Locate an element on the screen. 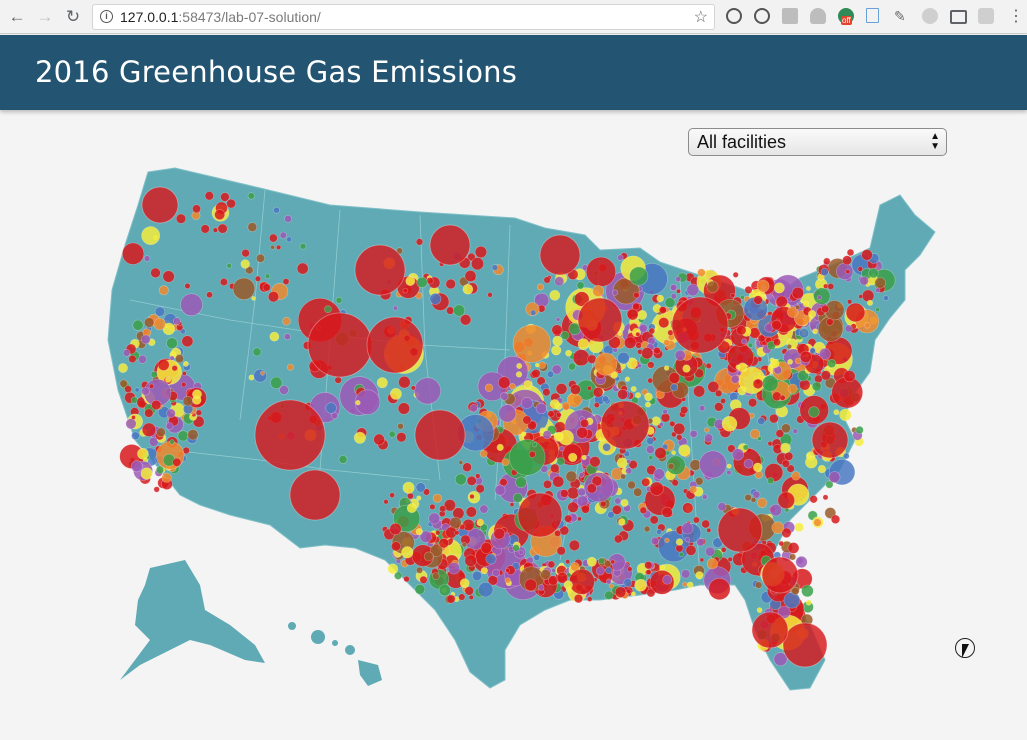 The width and height of the screenshot is (1027, 740). reload-icon: ↻ is located at coordinates (73, 17).